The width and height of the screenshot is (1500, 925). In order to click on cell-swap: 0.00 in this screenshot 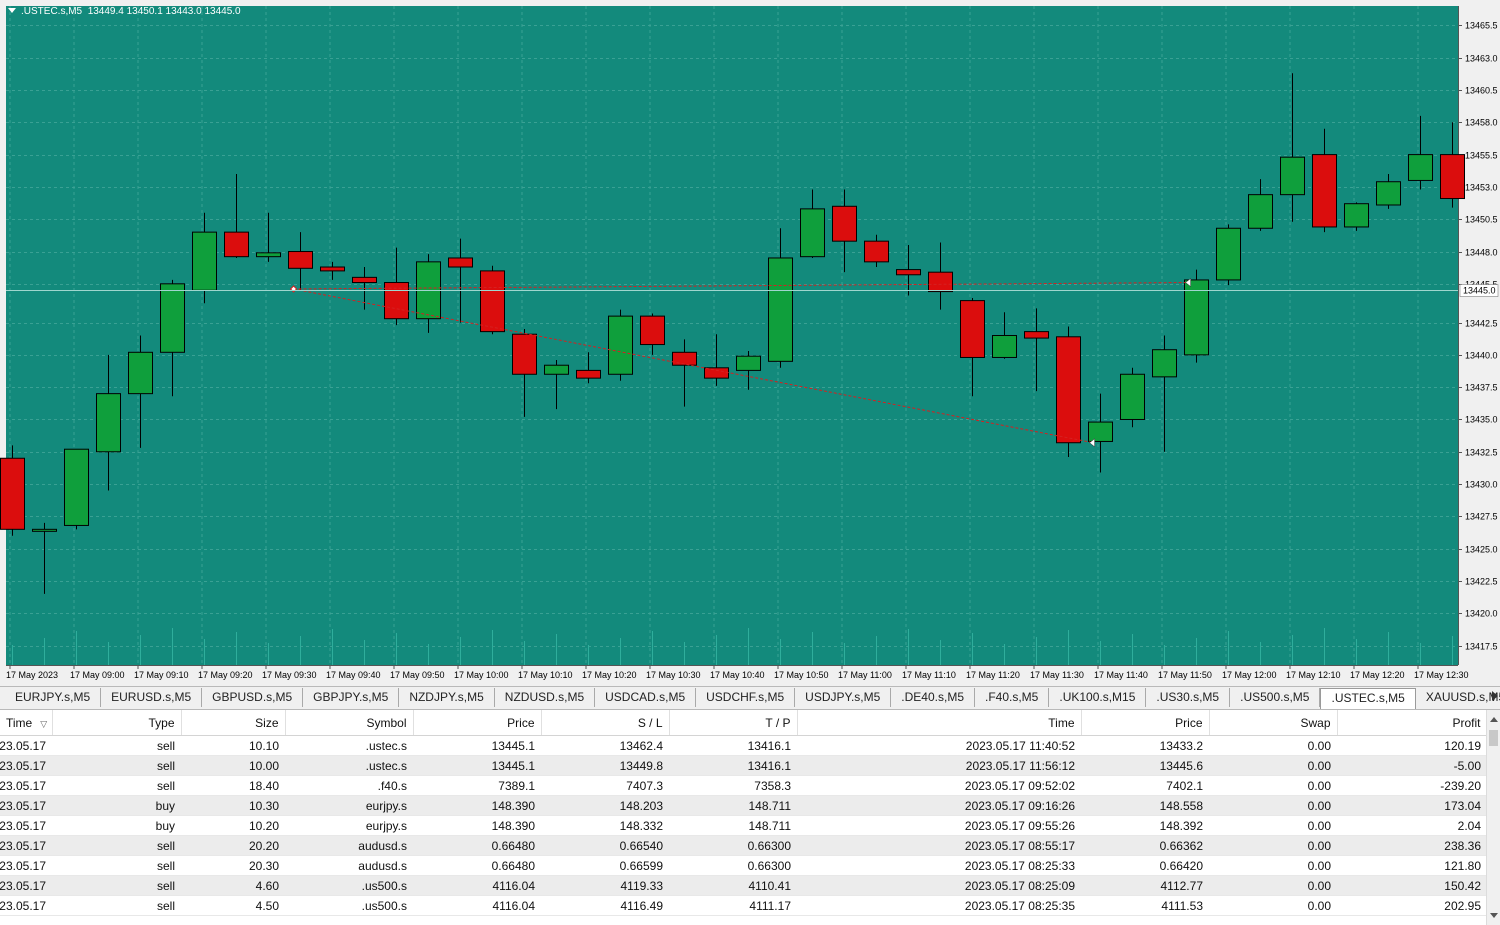, I will do `click(1273, 825)`.